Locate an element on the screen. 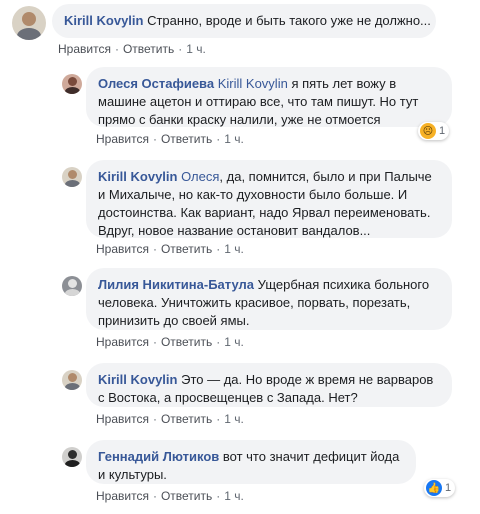 This screenshot has width=480, height=514. mention-tag: Олеся is located at coordinates (200, 176).